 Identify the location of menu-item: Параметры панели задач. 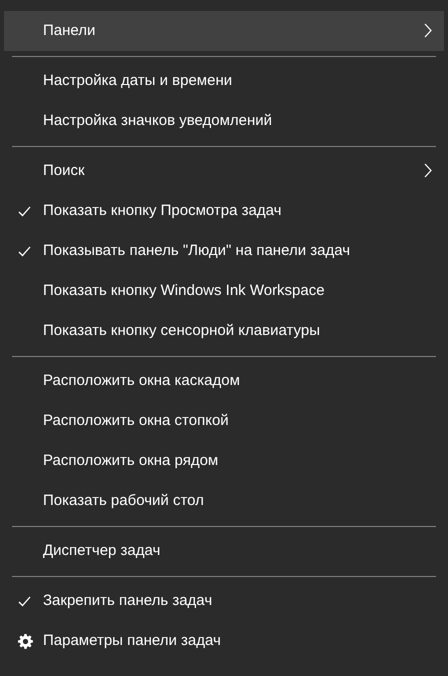
(224, 641).